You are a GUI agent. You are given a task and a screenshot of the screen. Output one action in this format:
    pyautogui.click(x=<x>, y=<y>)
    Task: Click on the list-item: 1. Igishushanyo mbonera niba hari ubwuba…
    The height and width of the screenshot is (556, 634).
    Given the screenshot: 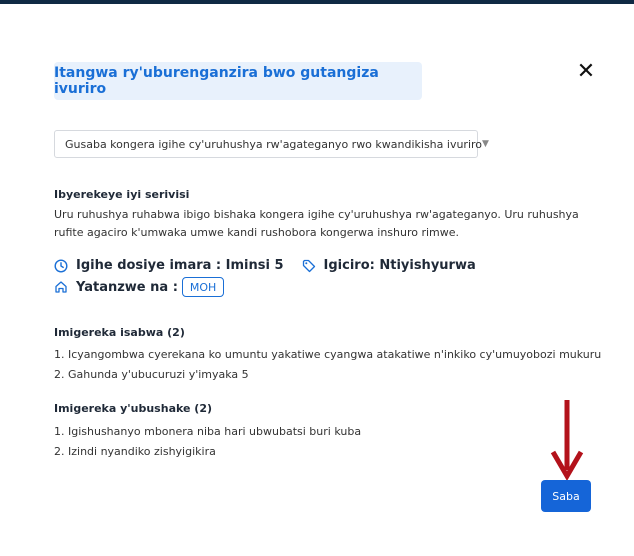 What is the action you would take?
    pyautogui.click(x=208, y=431)
    